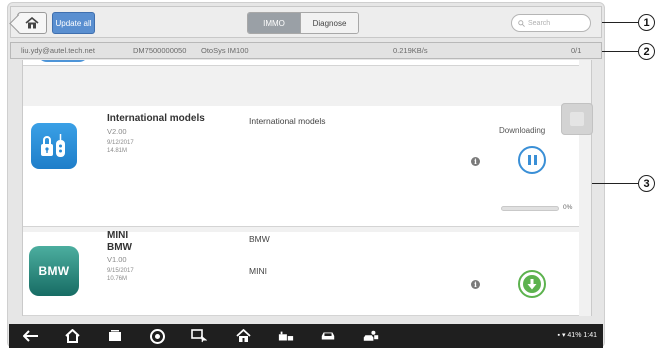  I want to click on system-nav-bar: ▪ ▾ 41% 1:41, so click(306, 336).